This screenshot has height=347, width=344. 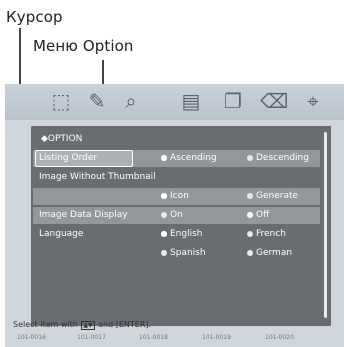 I want to click on option-descending: Descending, so click(x=278, y=158).